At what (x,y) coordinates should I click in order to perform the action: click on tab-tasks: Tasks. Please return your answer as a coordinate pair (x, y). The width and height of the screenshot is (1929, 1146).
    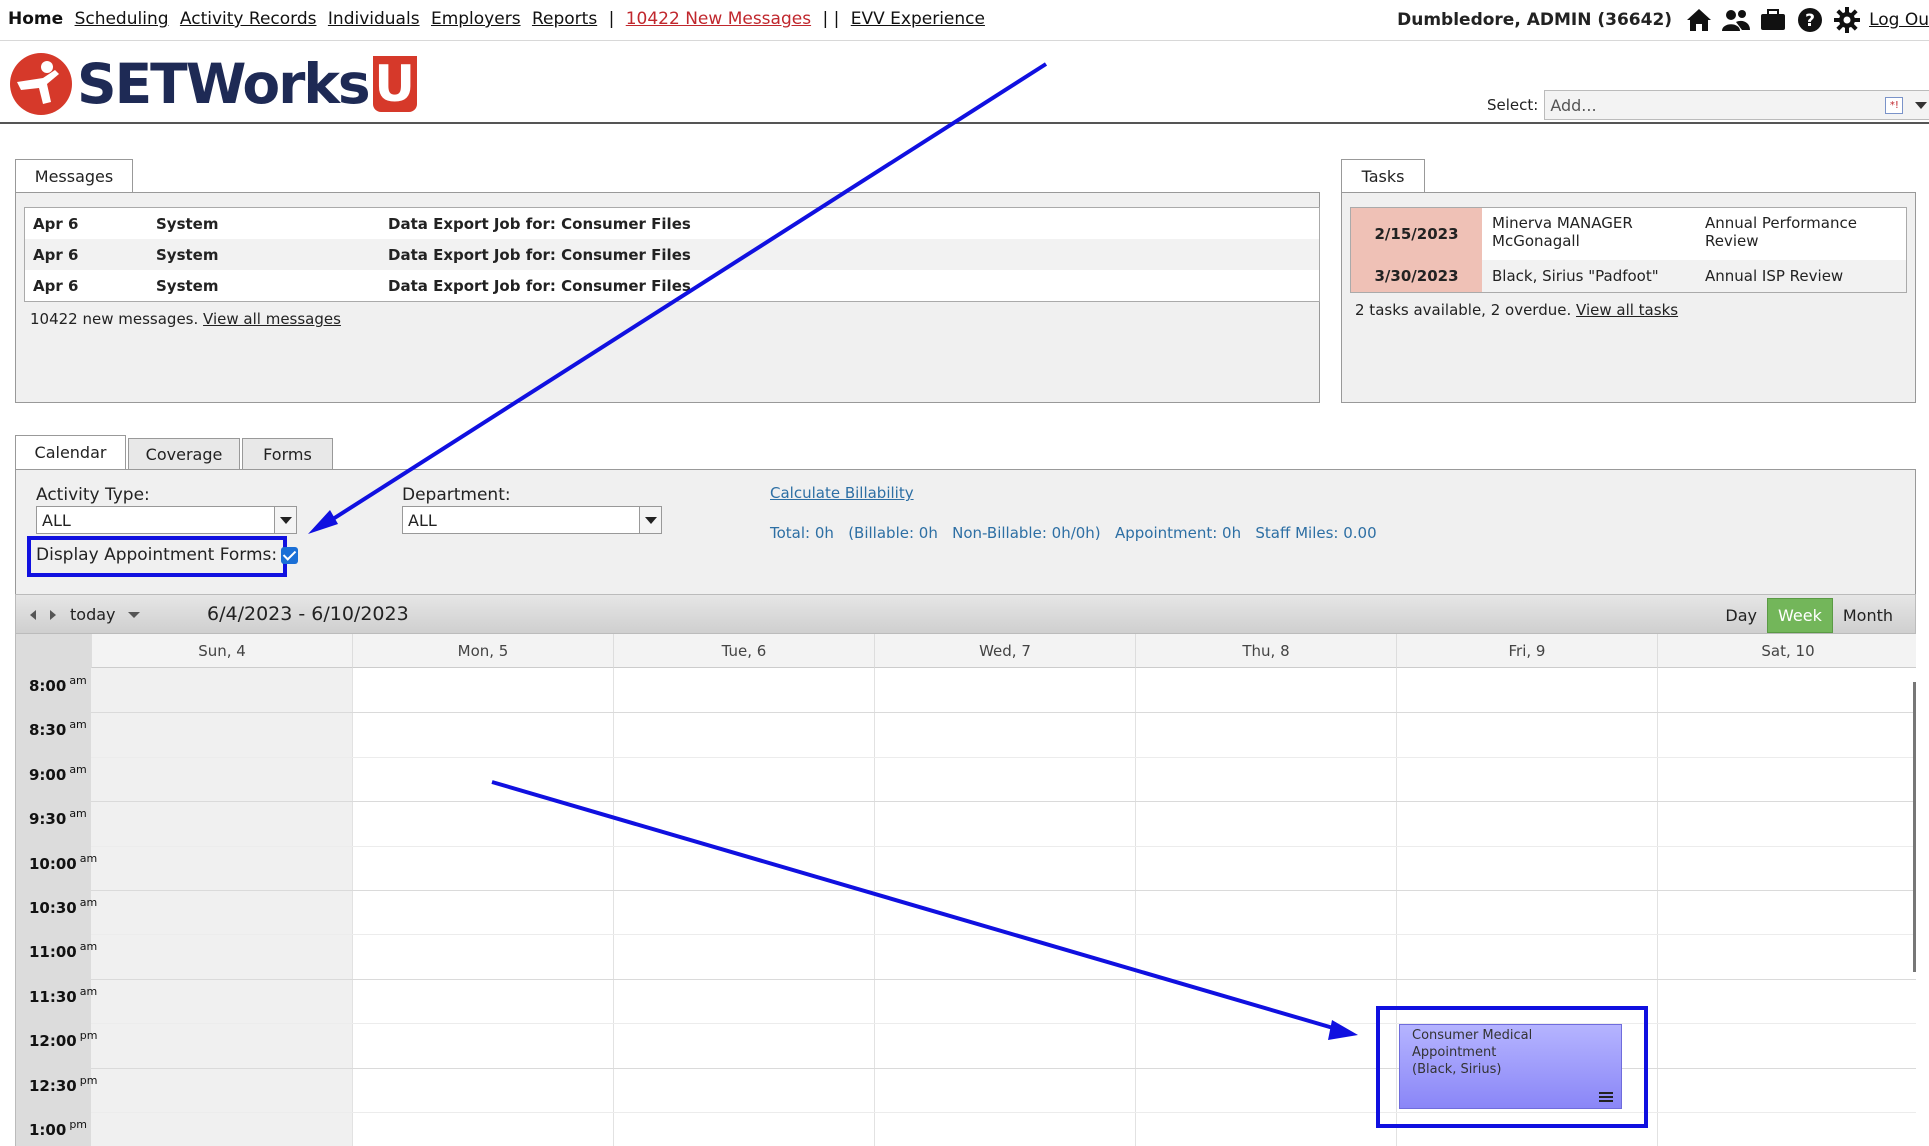
    Looking at the image, I should click on (1383, 176).